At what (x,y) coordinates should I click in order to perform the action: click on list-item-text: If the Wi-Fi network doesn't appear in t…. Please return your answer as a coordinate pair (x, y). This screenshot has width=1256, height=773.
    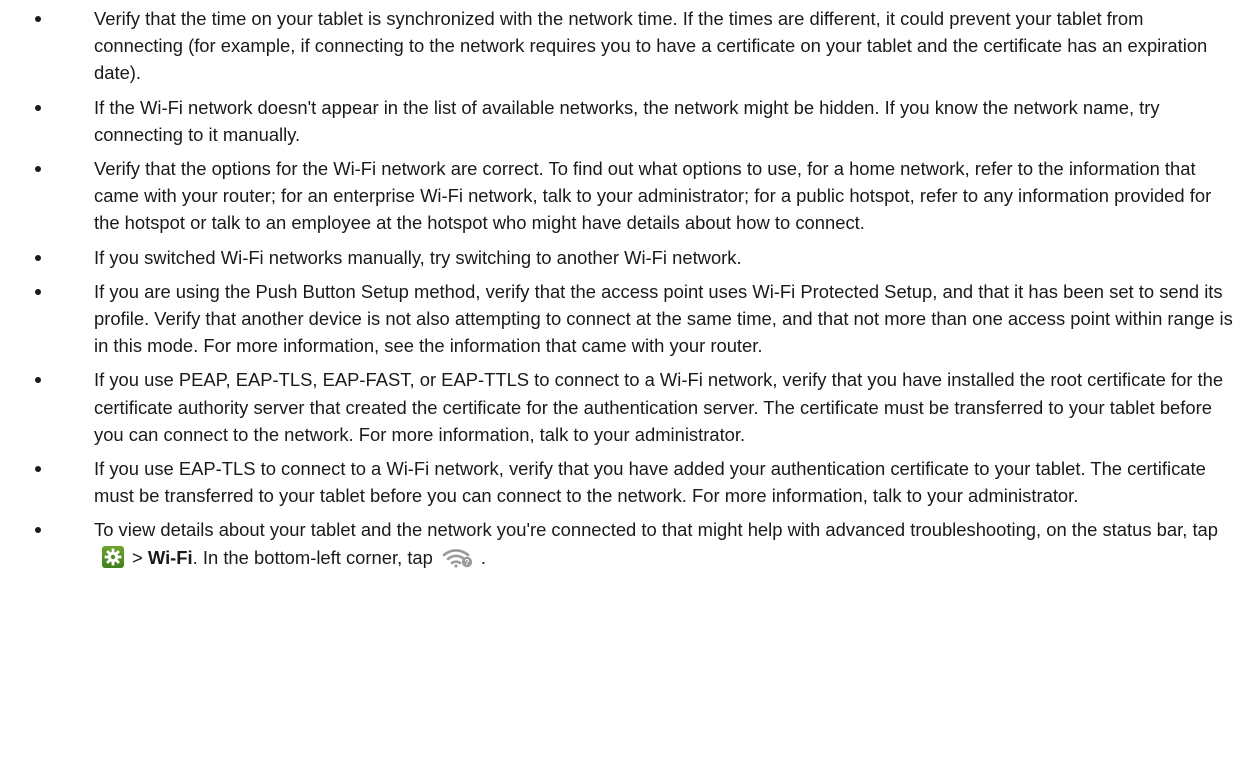
    Looking at the image, I should click on (627, 120).